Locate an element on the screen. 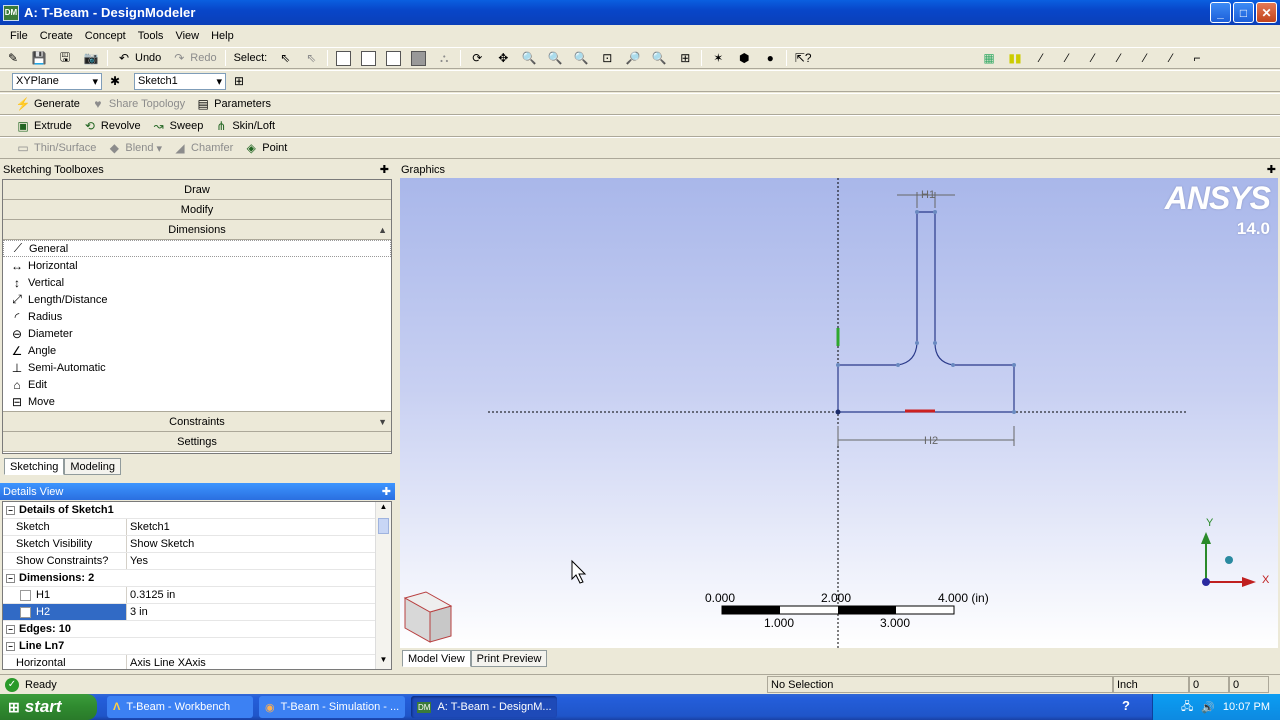 Image resolution: width=1280 pixels, height=720 pixels. sketch-dropdown: Sketch1 ▾ is located at coordinates (180, 81).